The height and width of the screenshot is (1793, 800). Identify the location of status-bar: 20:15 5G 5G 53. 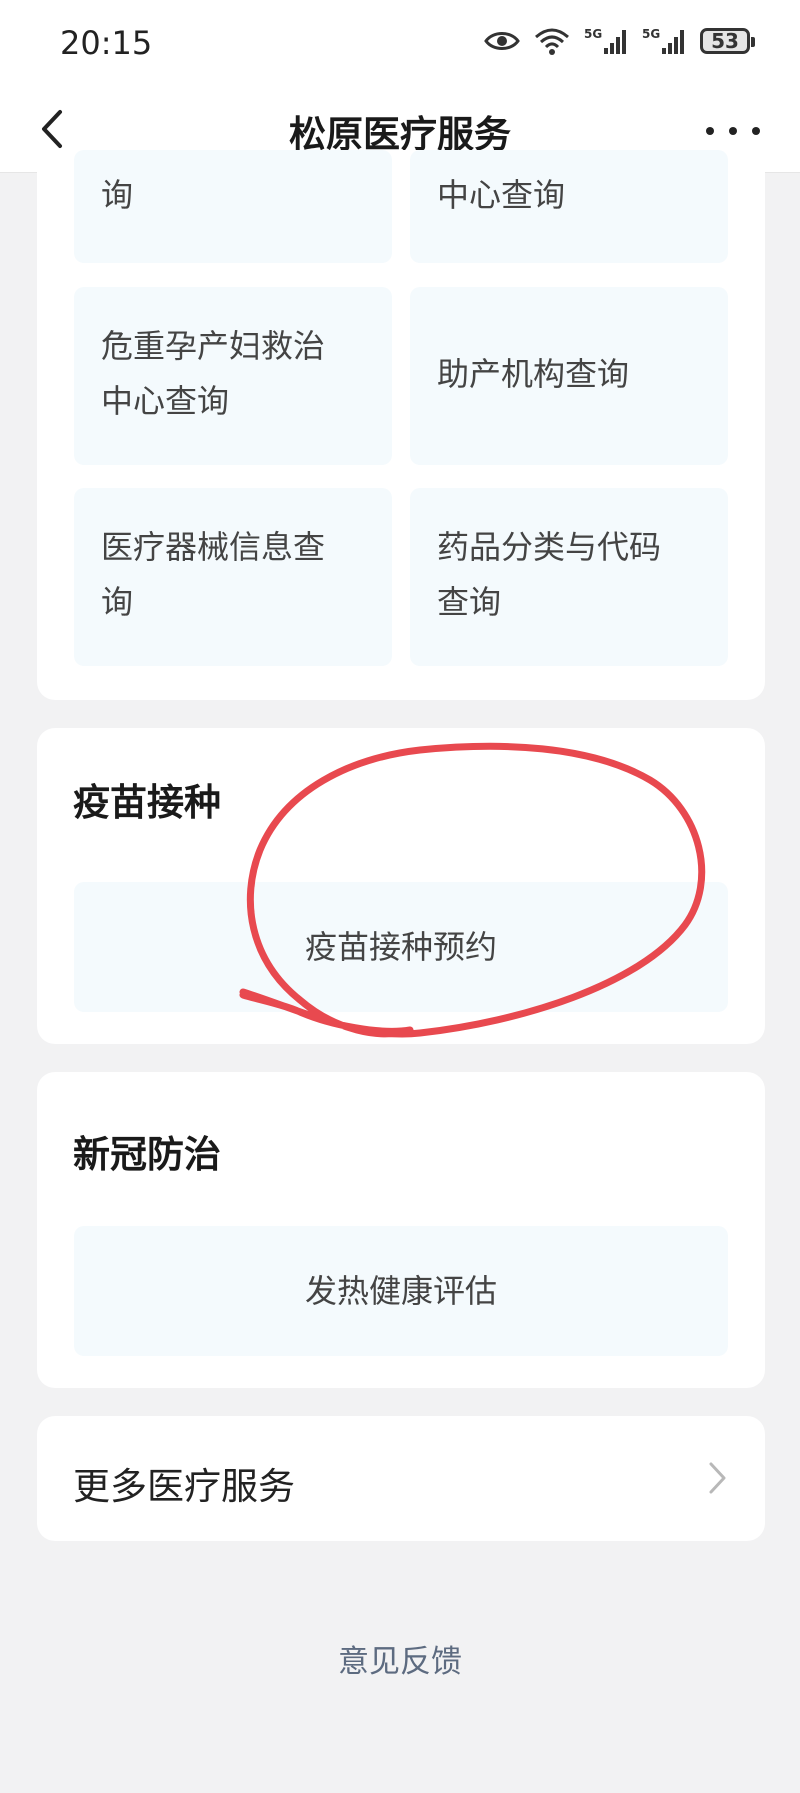
(400, 45).